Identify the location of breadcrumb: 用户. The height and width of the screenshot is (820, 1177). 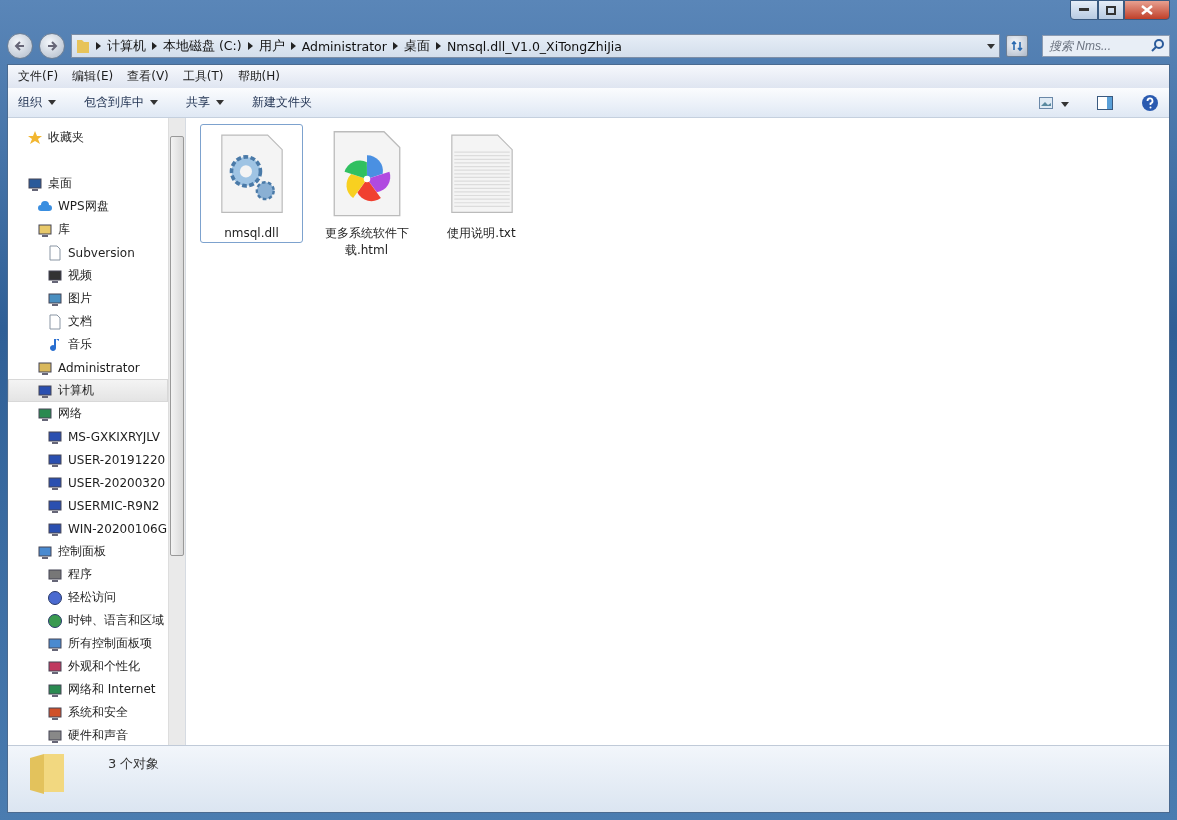
(271, 46).